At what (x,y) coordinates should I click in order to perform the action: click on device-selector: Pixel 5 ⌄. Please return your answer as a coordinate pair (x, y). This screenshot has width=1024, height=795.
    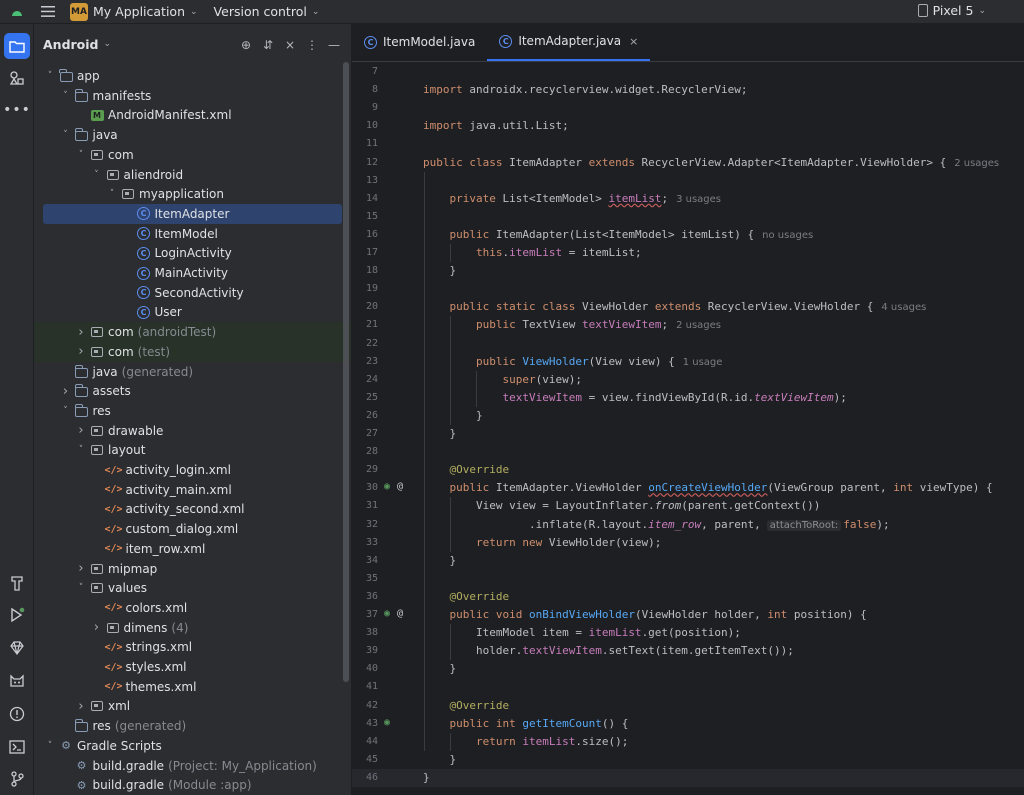
    Looking at the image, I should click on (951, 10).